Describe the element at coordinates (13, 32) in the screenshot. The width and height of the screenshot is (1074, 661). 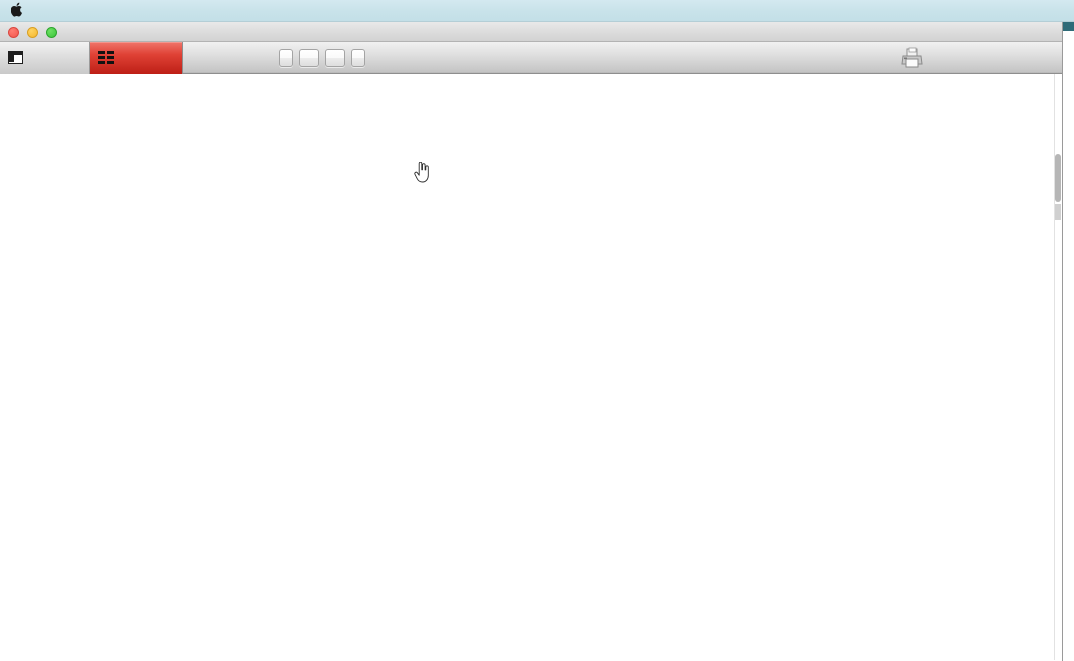
I see `close-button` at that location.